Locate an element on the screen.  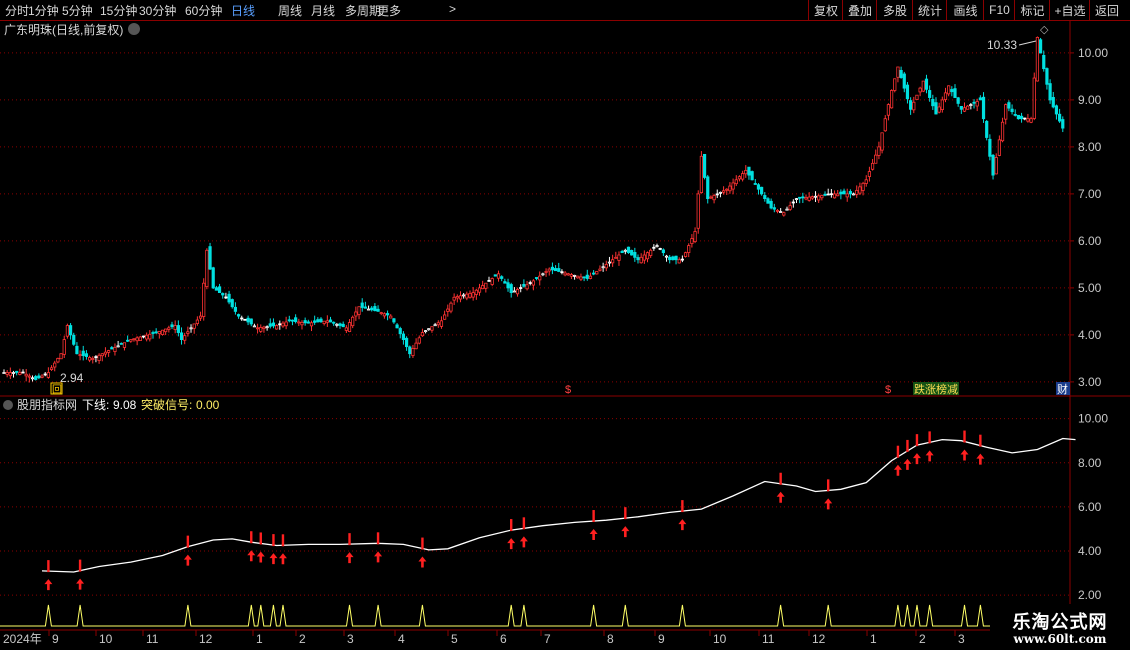
main-y-tick-label: 3.00 is located at coordinates (1090, 382).